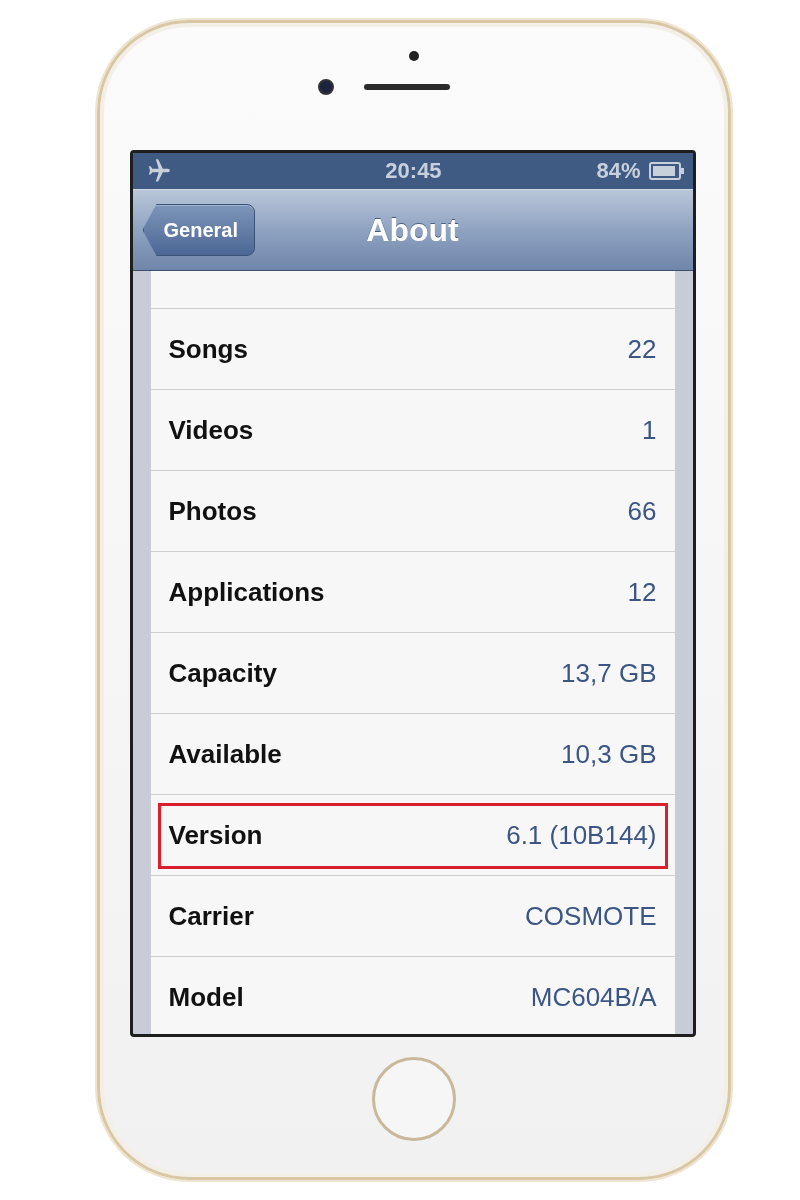 The height and width of the screenshot is (1200, 800). Describe the element at coordinates (609, 673) in the screenshot. I see `row-value: 13,7 GB` at that location.